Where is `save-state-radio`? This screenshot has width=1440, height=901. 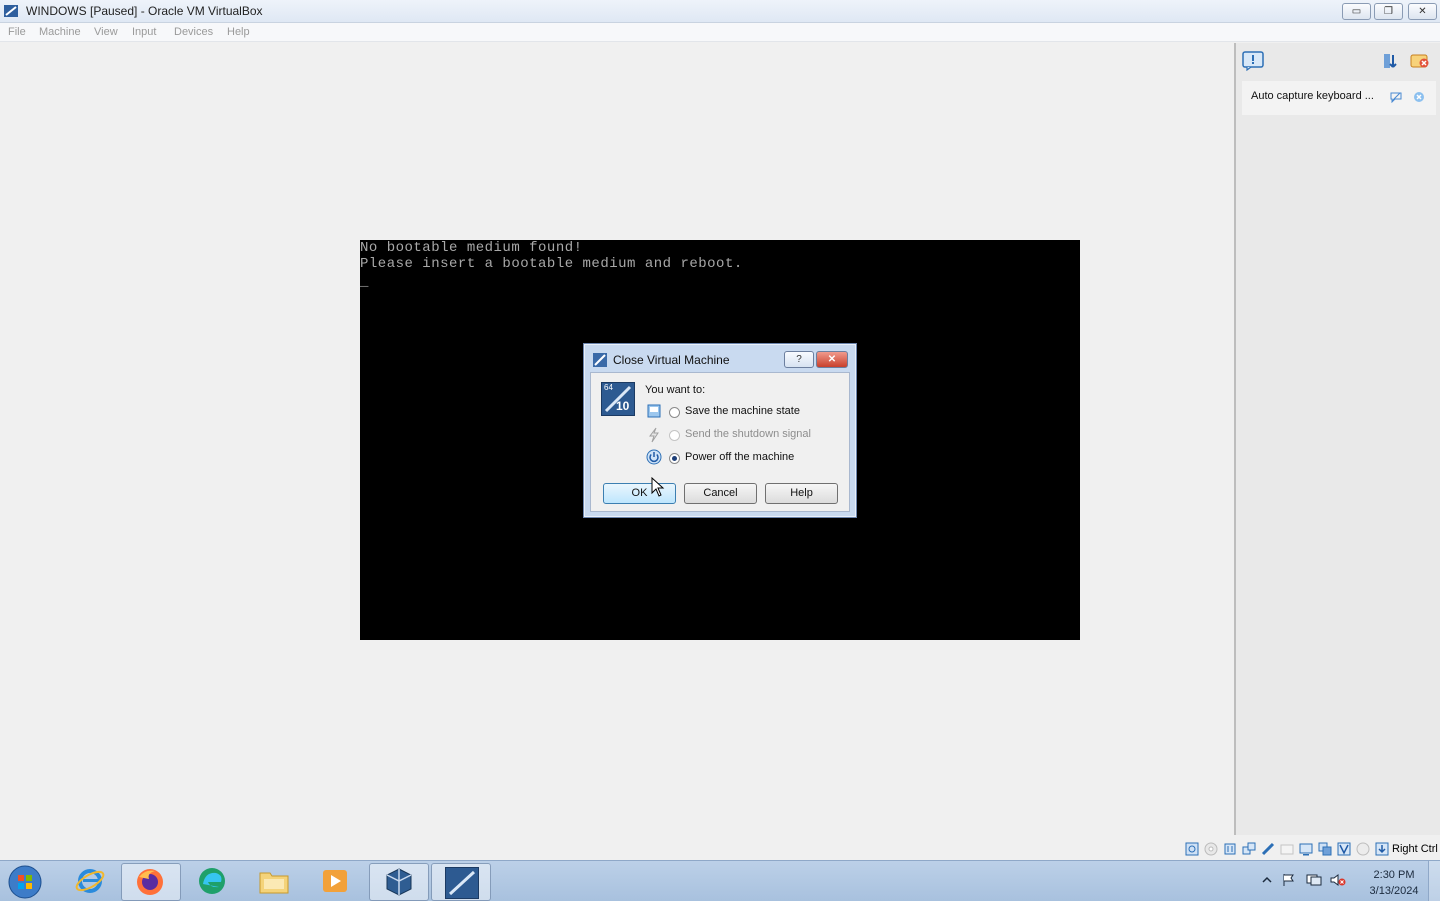
save-state-radio is located at coordinates (674, 412).